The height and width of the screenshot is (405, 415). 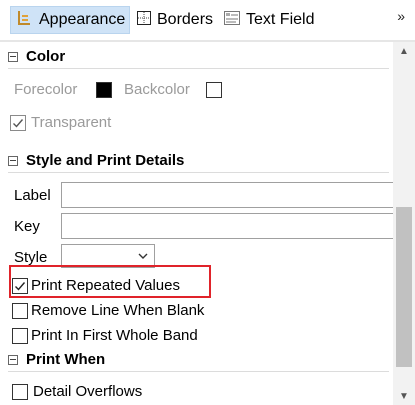 What do you see at coordinates (66, 359) in the screenshot?
I see `section-title: Print When` at bounding box center [66, 359].